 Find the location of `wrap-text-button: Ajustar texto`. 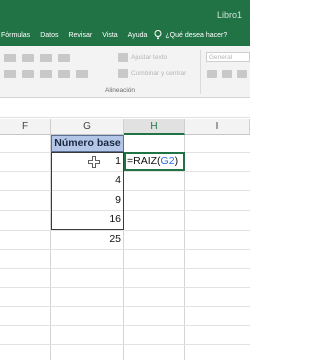

wrap-text-button: Ajustar texto is located at coordinates (149, 57).